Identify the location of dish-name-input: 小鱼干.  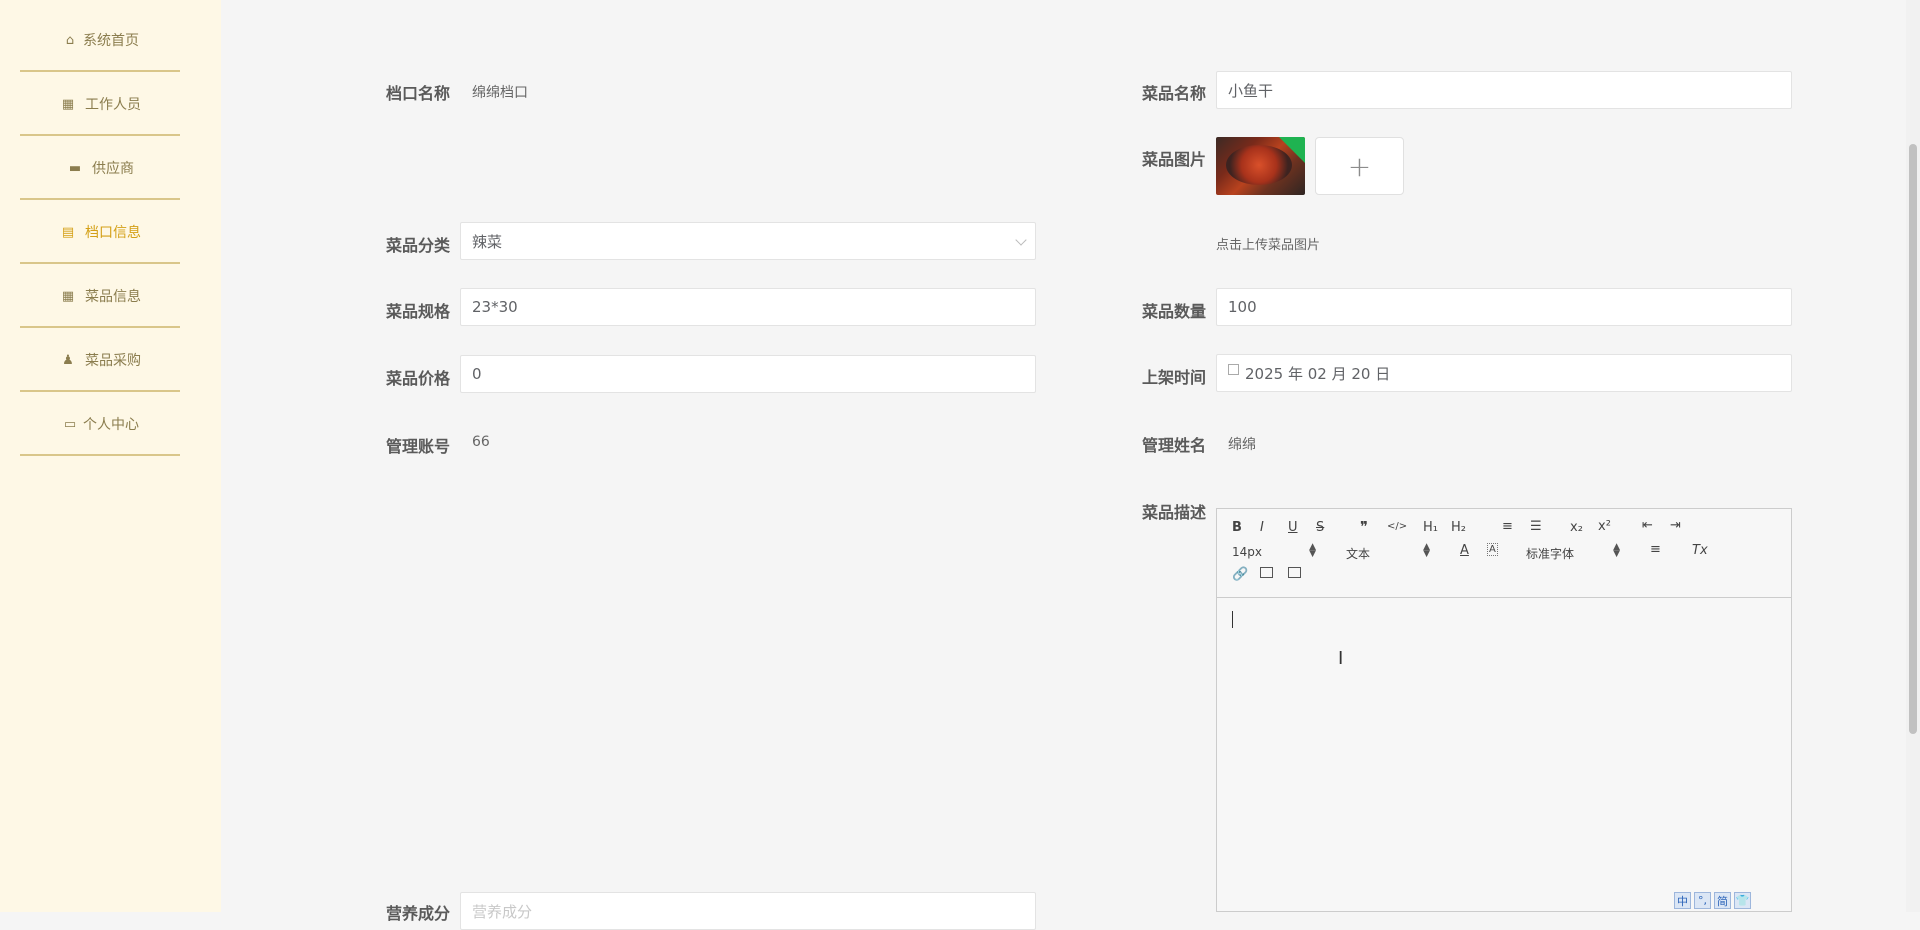
(1504, 90).